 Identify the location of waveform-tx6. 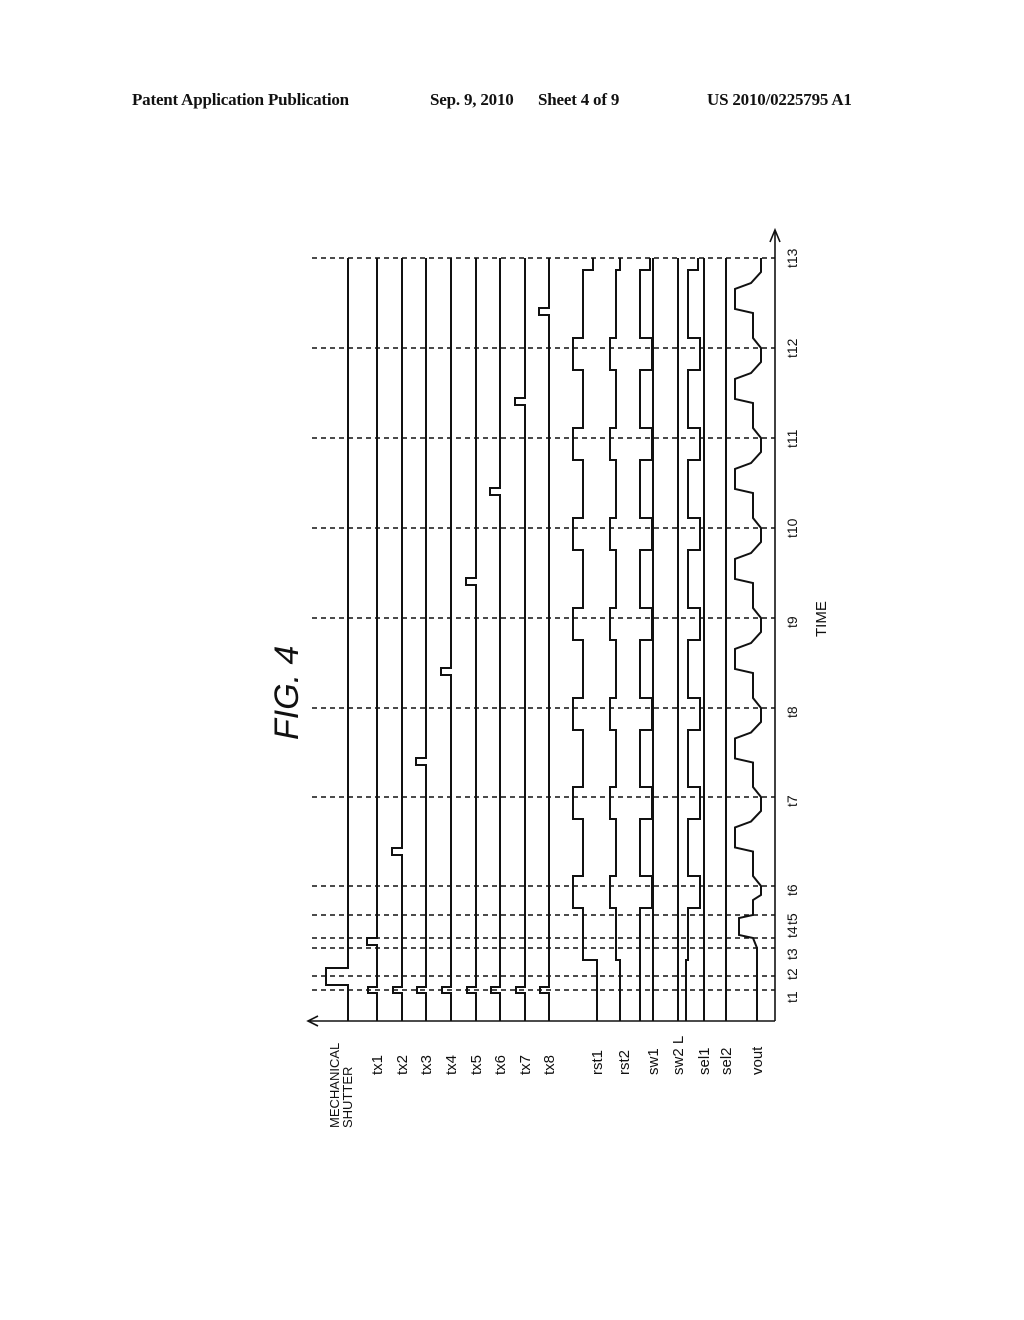
(495, 639).